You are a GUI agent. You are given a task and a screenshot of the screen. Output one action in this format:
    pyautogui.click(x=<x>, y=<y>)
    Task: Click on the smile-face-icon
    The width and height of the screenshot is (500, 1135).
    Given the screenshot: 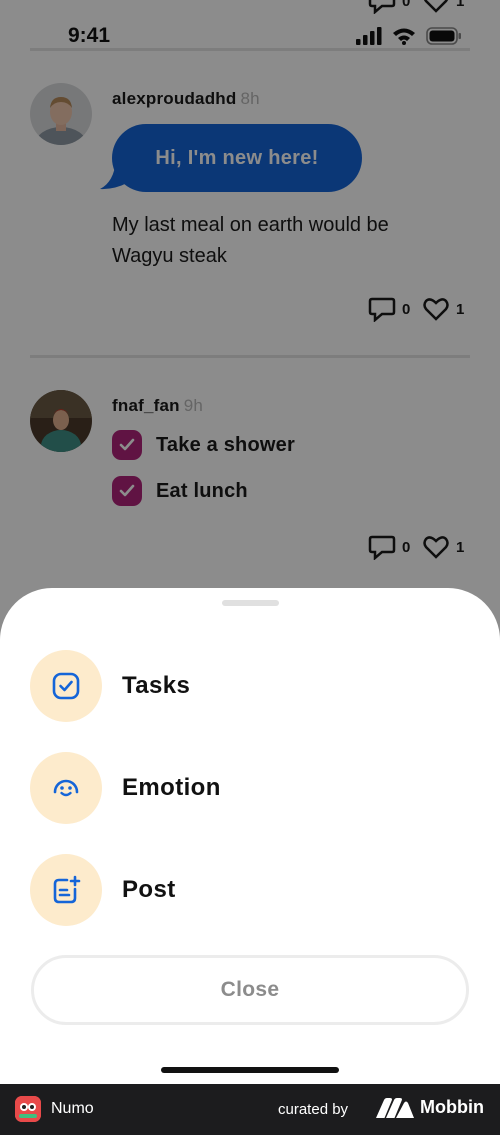 What is the action you would take?
    pyautogui.click(x=66, y=788)
    